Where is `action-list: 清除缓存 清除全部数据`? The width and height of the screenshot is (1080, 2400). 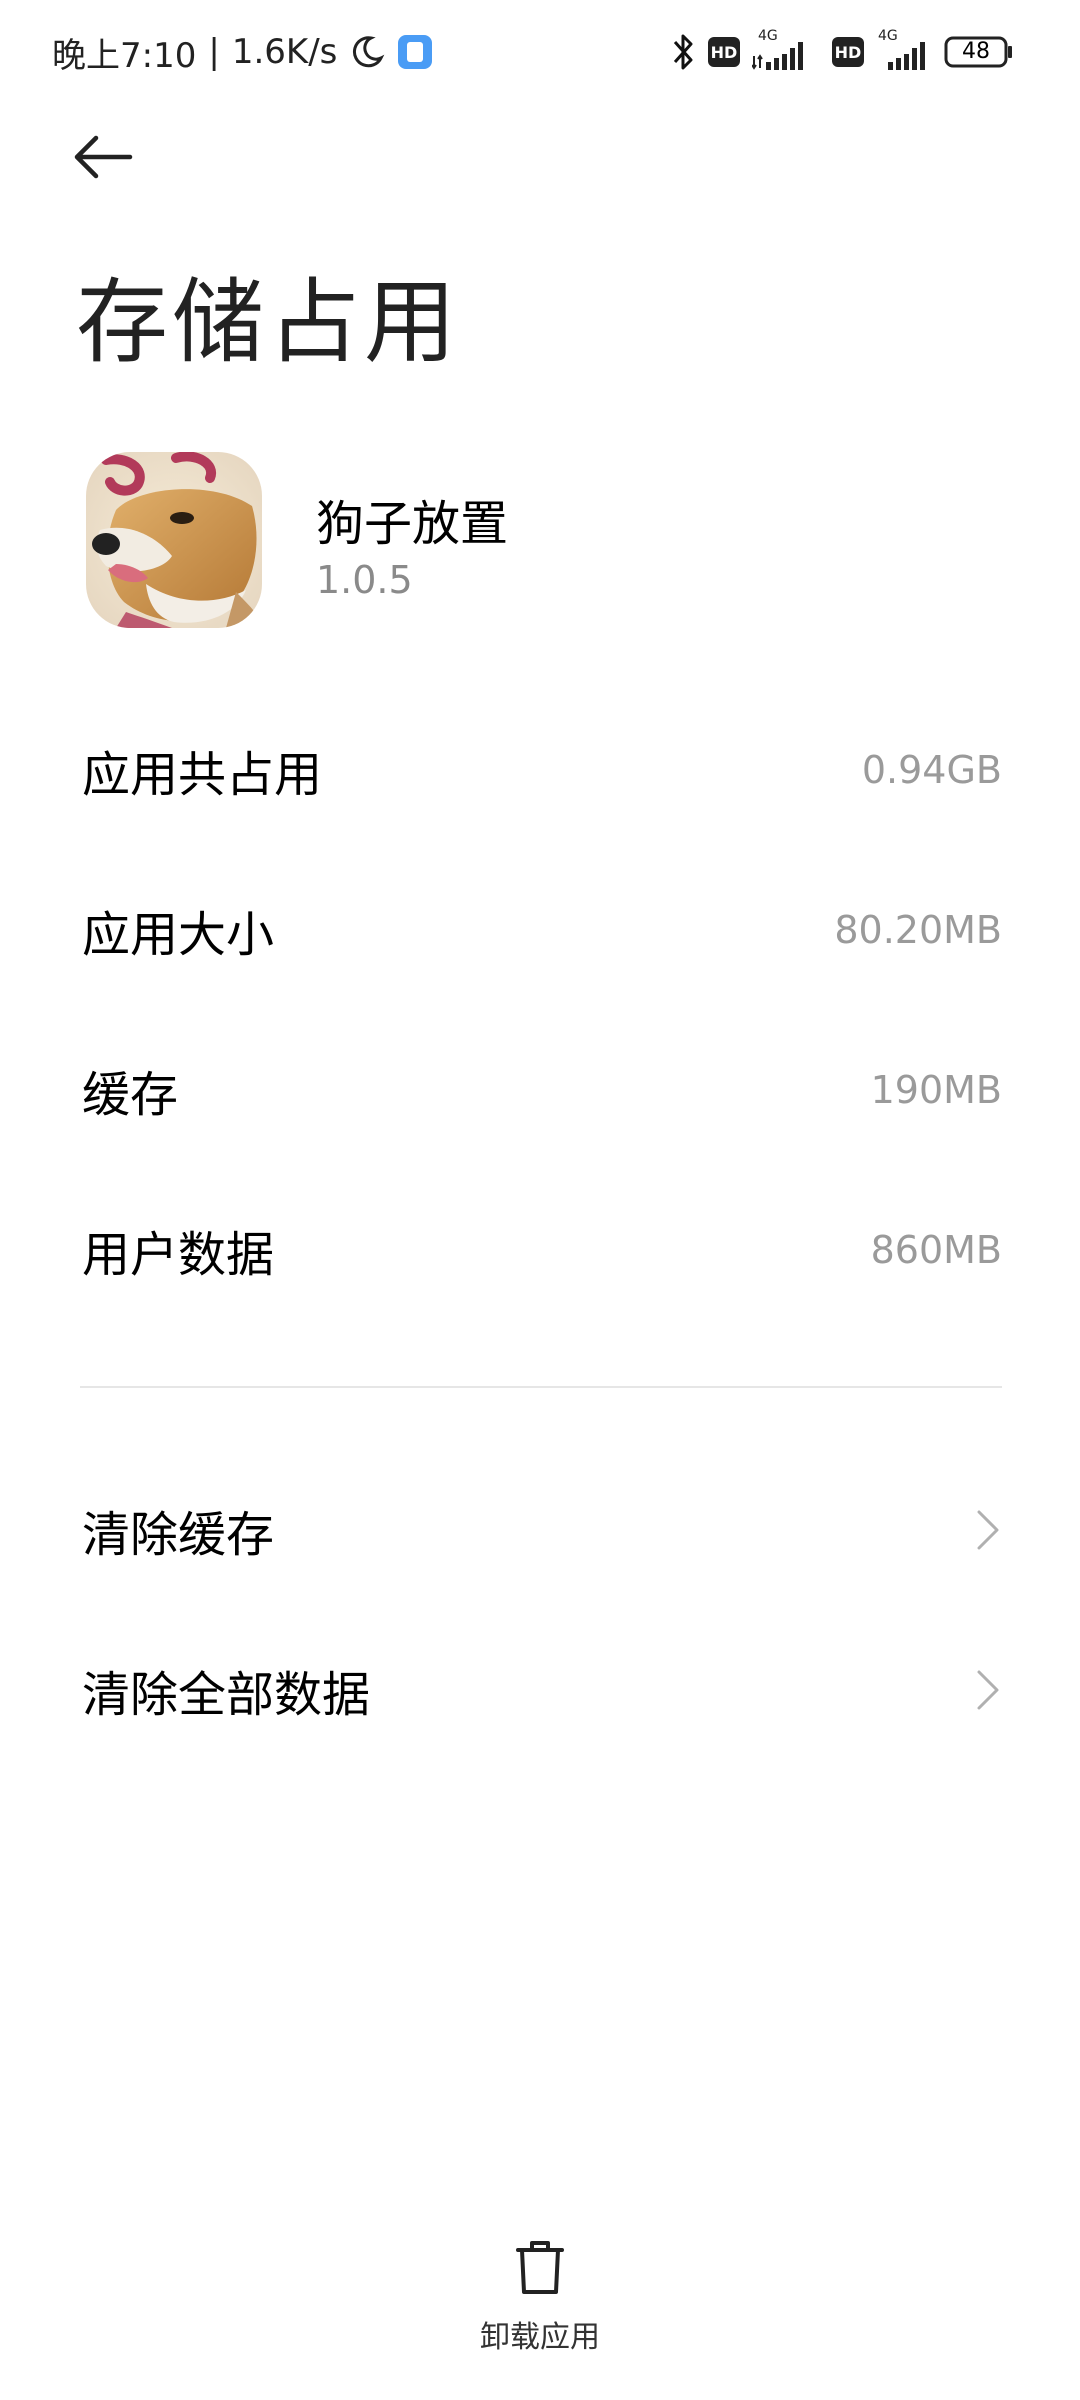
action-list: 清除缓存 清除全部数据 is located at coordinates (542, 1610).